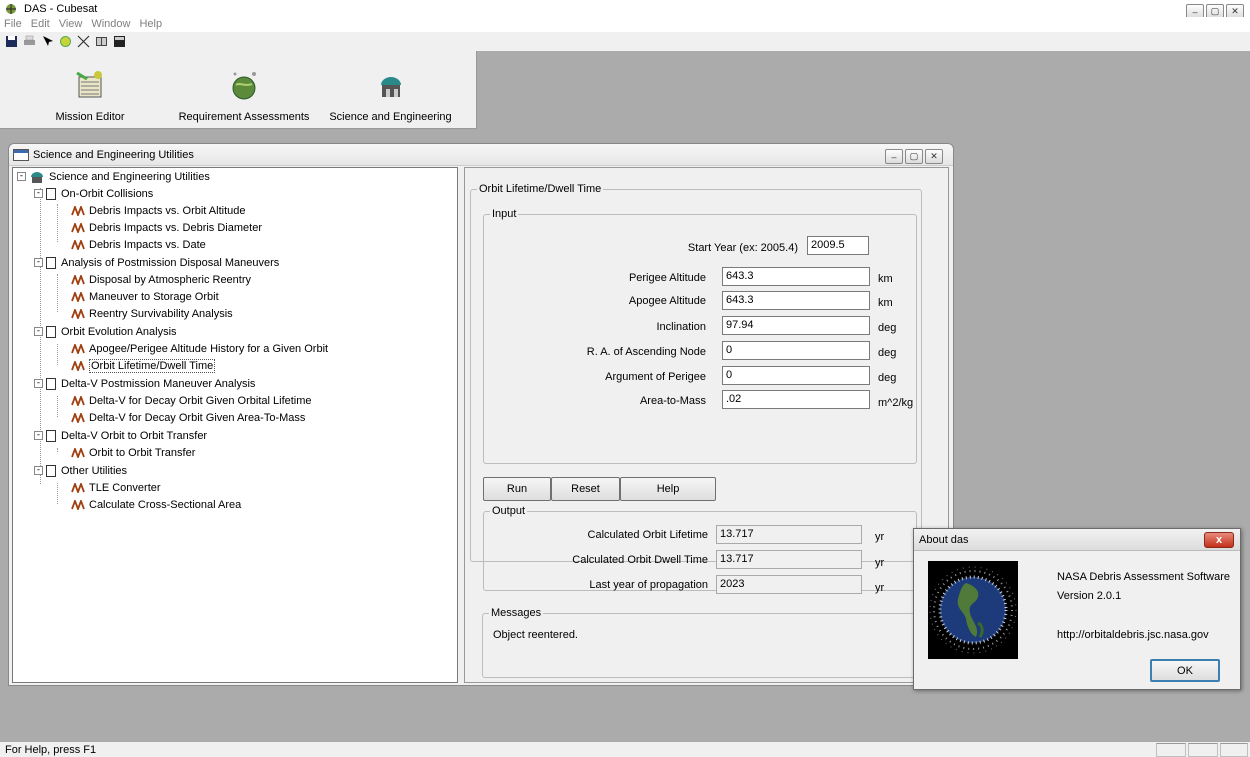 Image resolution: width=1250 pixels, height=757 pixels. Describe the element at coordinates (703, 642) in the screenshot. I see `messages-group: Messages Object reentered.` at that location.